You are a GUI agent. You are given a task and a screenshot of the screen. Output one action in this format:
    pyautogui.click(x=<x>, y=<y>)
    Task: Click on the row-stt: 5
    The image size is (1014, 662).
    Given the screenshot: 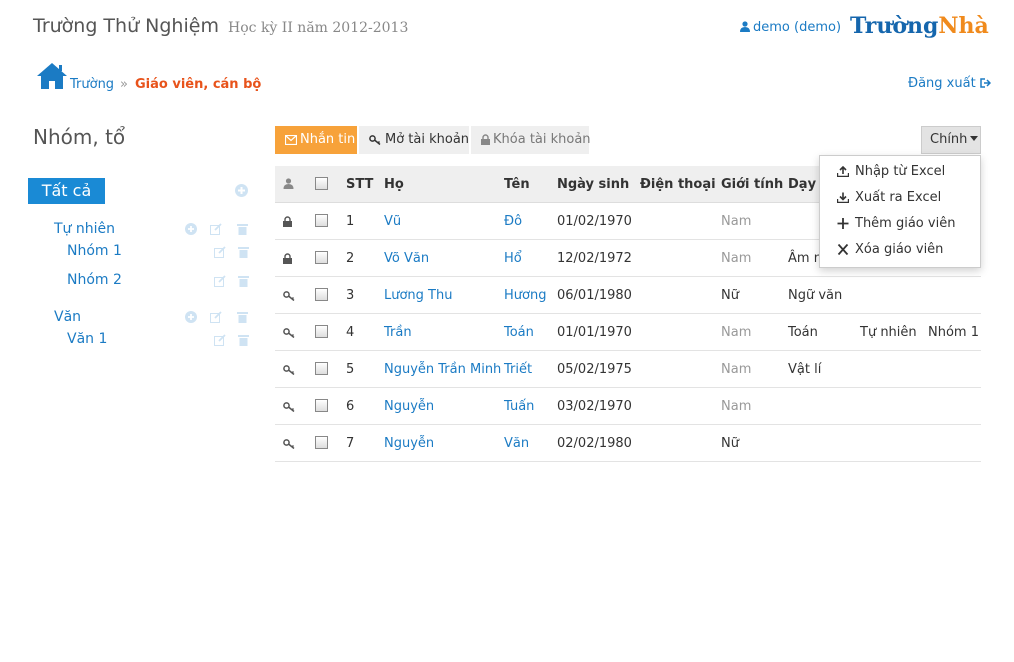 What is the action you would take?
    pyautogui.click(x=350, y=369)
    